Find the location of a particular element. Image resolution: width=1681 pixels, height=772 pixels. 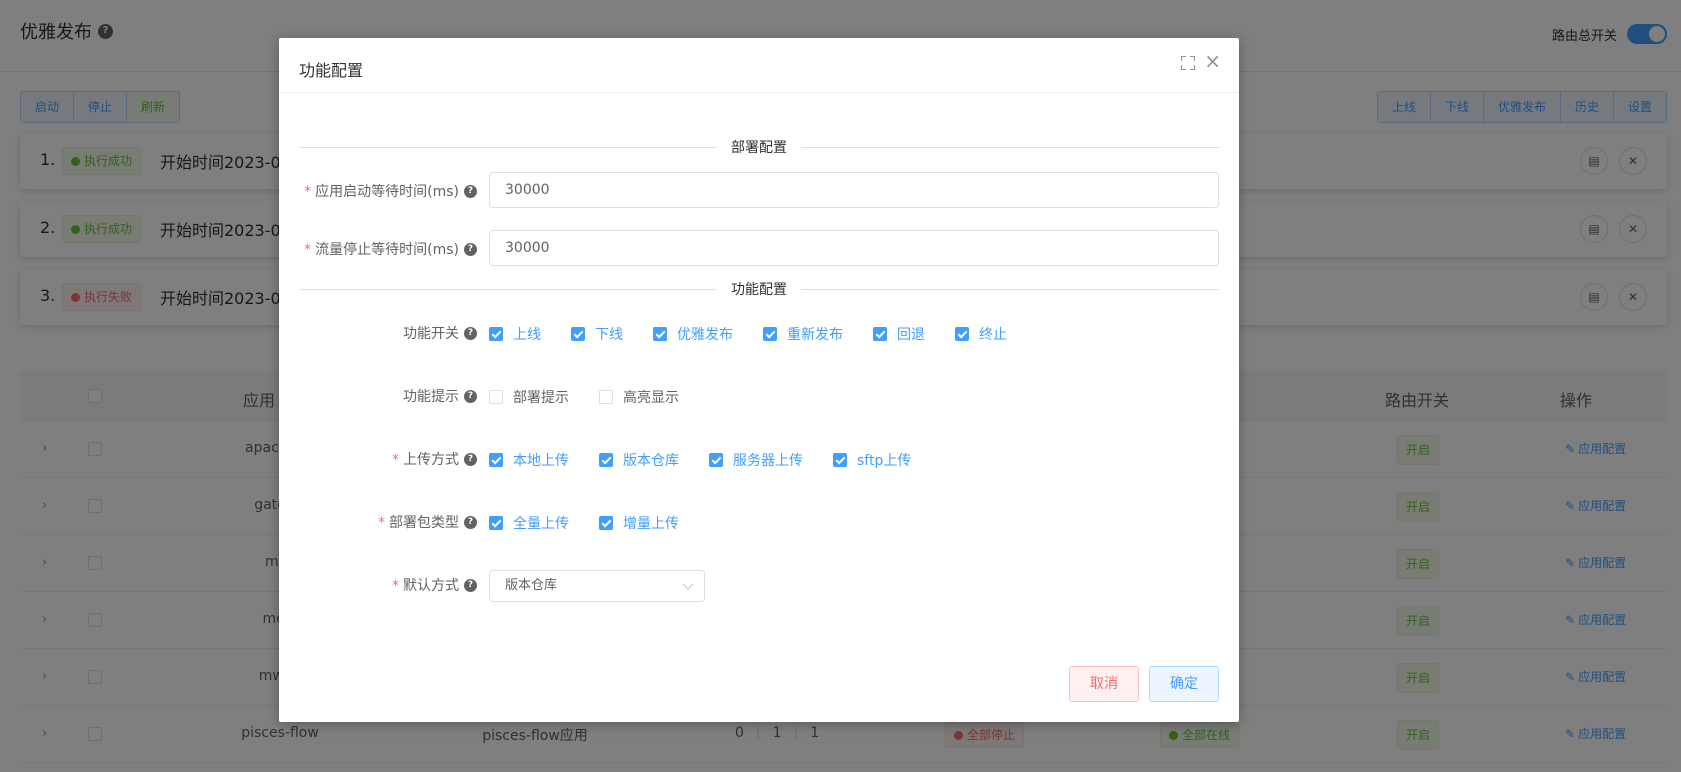

feature-hint-label-text: 功能提示 is located at coordinates (431, 397).